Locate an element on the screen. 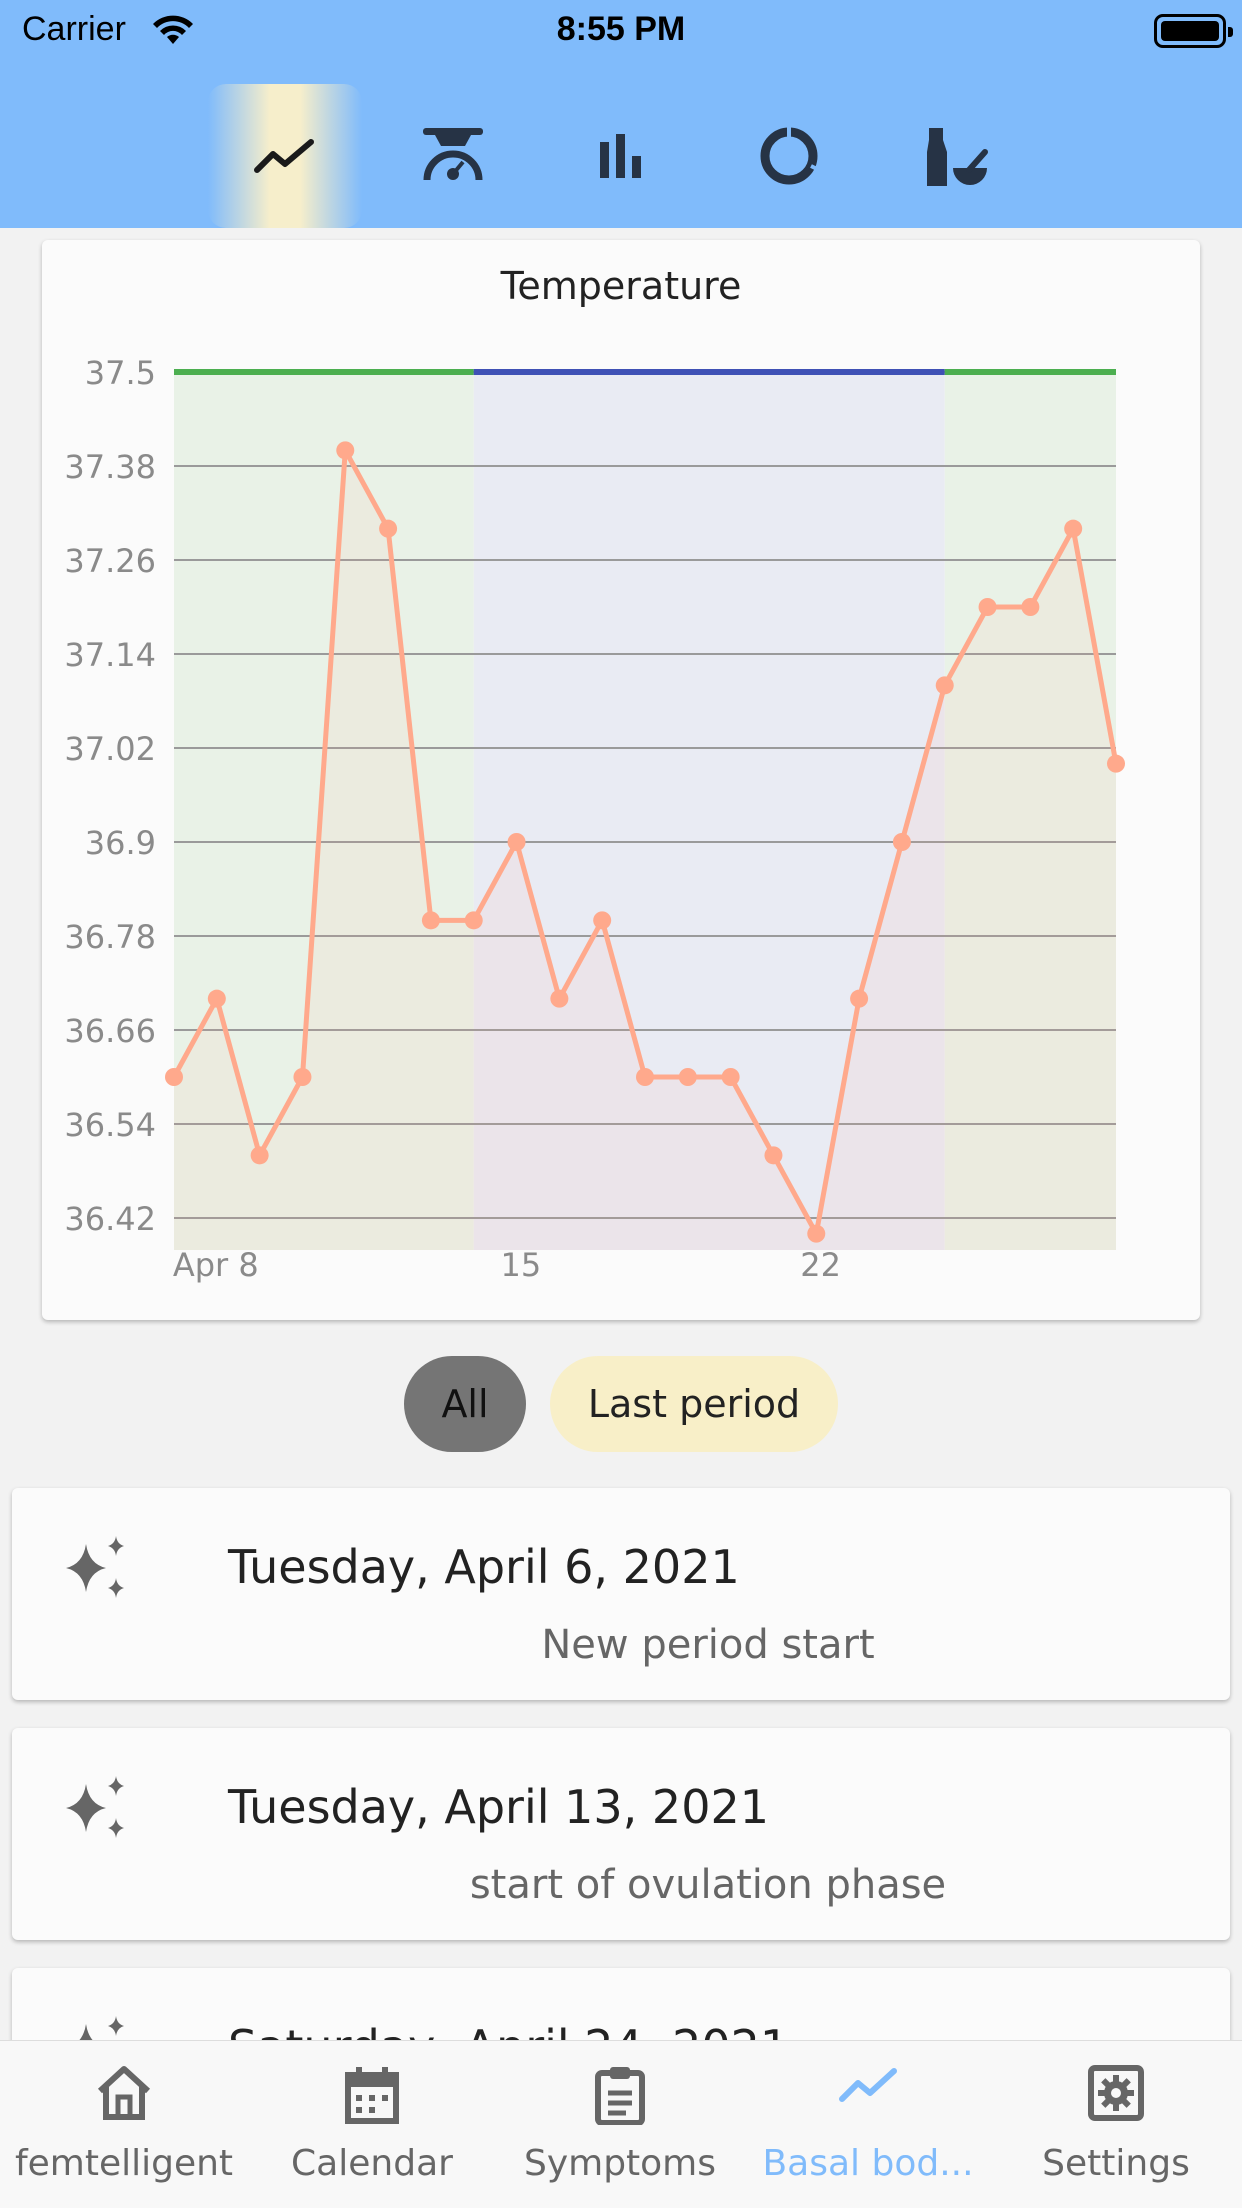 Image resolution: width=1242 pixels, height=2208 pixels. nav-item-symptoms: Symptoms is located at coordinates (620, 2124).